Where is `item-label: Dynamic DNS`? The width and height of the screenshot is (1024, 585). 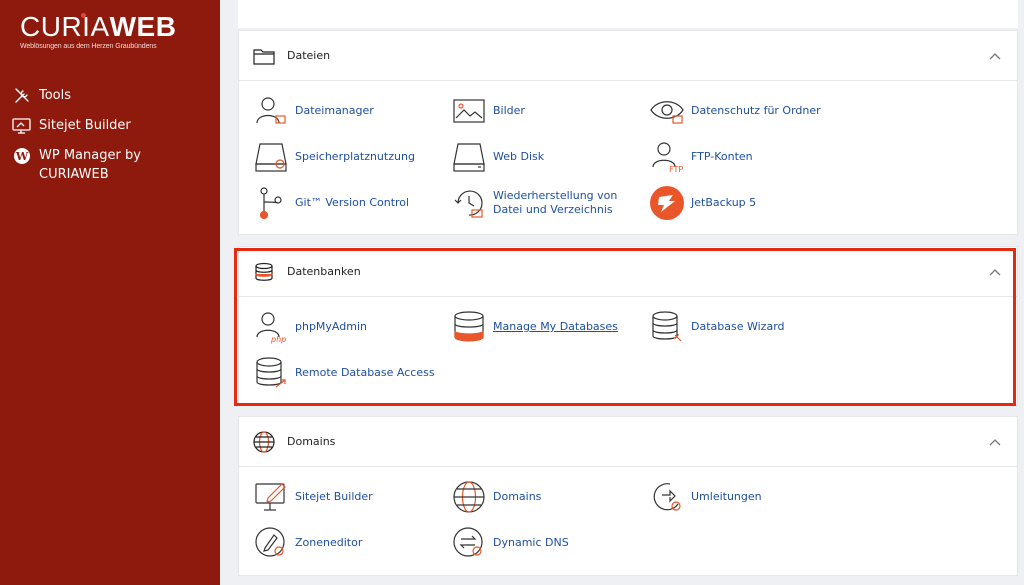 item-label: Dynamic DNS is located at coordinates (531, 542).